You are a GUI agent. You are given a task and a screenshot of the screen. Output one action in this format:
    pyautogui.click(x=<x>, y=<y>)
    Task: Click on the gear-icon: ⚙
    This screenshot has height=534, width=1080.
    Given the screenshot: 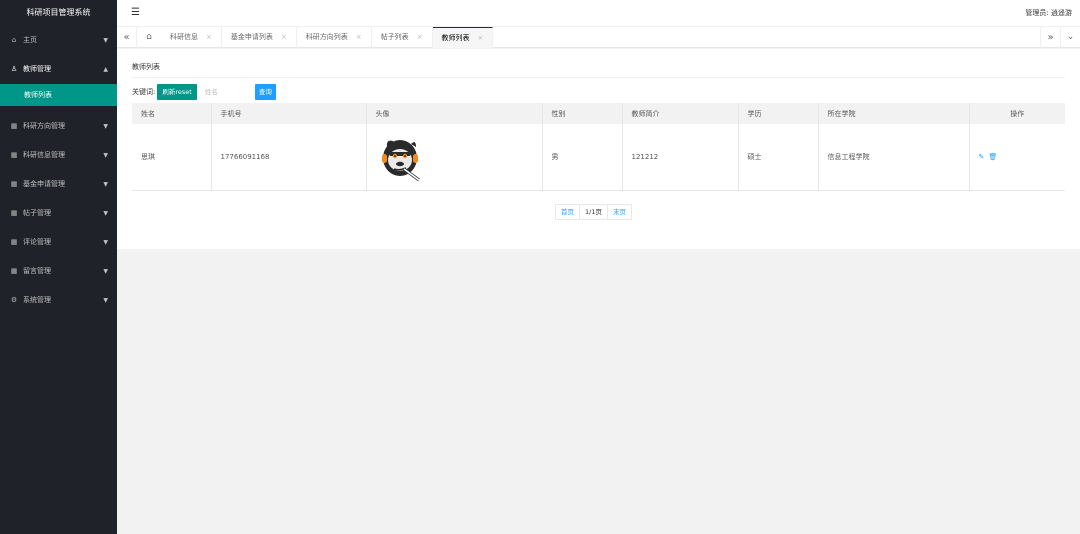 What is the action you would take?
    pyautogui.click(x=14, y=300)
    